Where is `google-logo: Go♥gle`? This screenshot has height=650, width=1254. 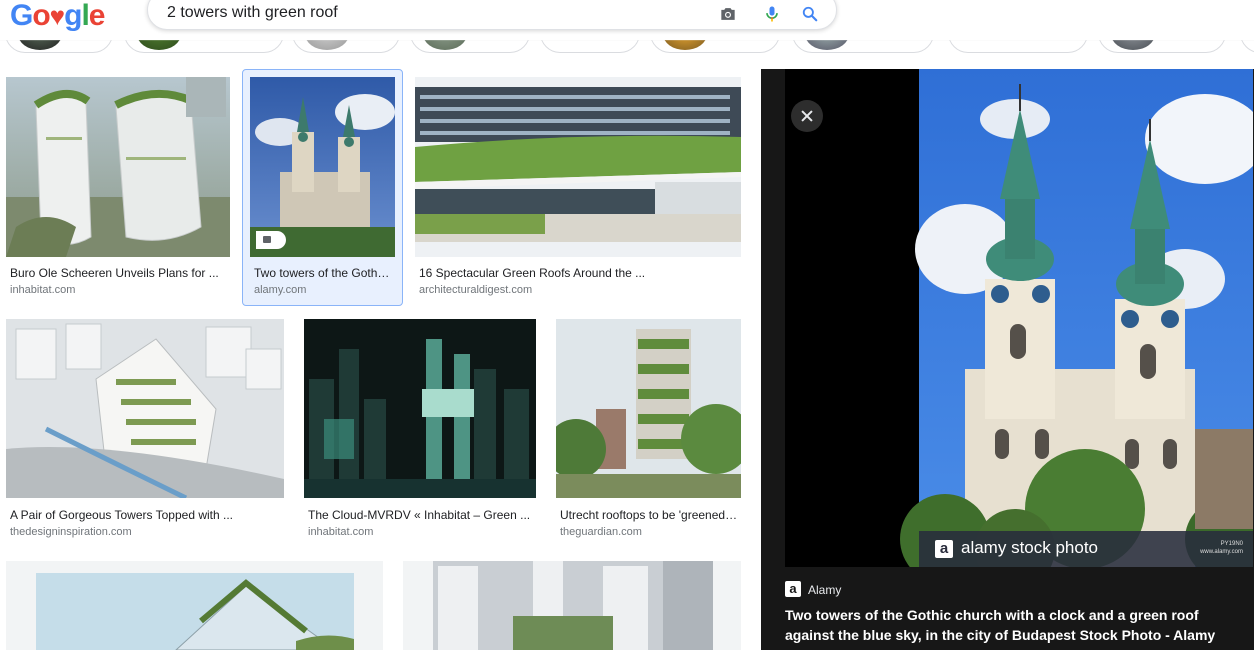 google-logo: Go♥gle is located at coordinates (58, 17).